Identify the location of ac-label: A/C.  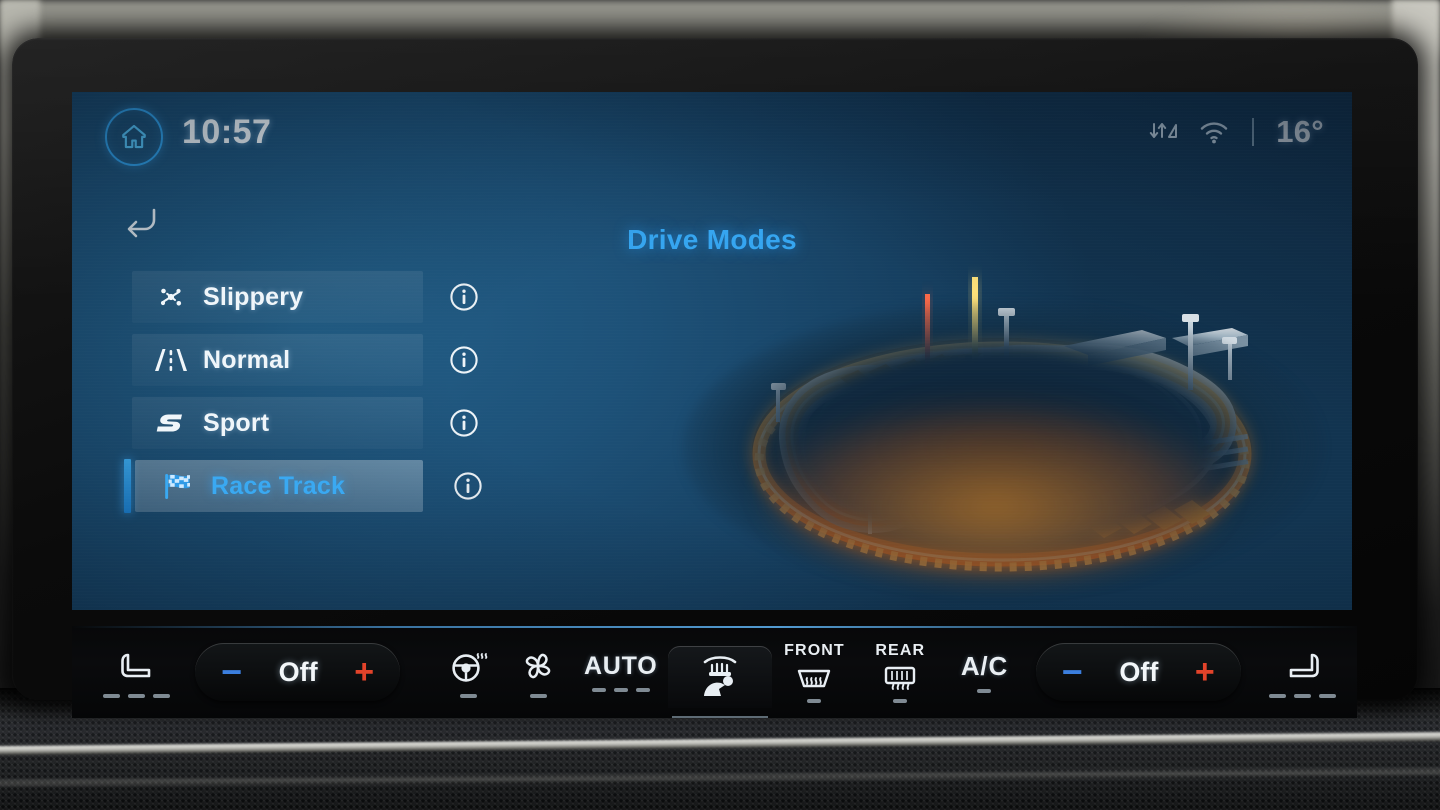
(984, 666).